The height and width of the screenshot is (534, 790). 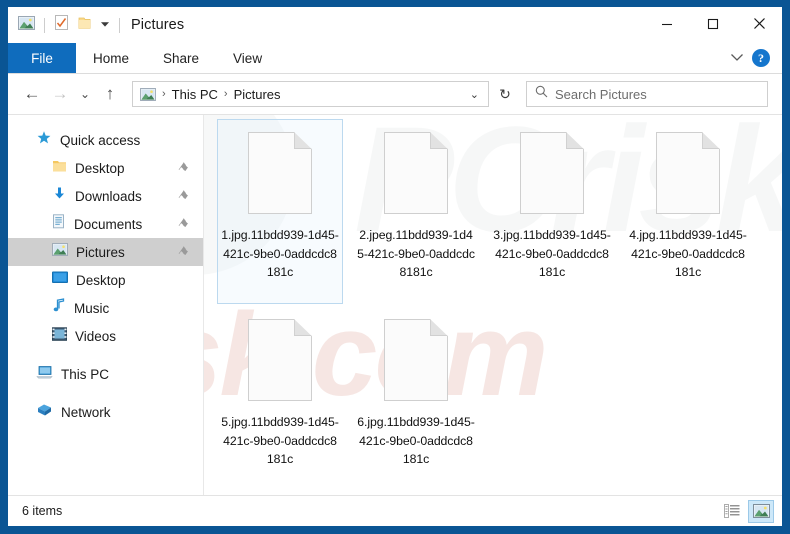 I want to click on sidebar-label: Documents, so click(x=108, y=224).